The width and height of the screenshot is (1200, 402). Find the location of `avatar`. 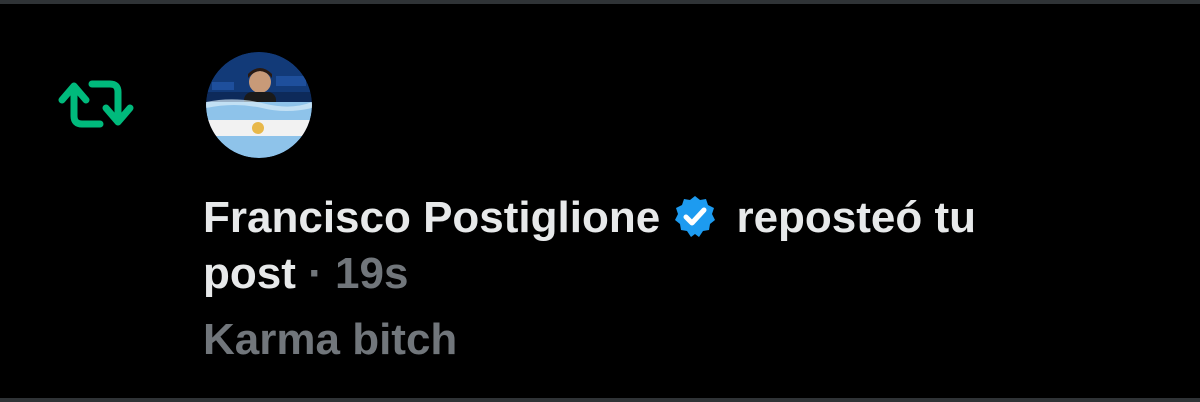

avatar is located at coordinates (259, 105).